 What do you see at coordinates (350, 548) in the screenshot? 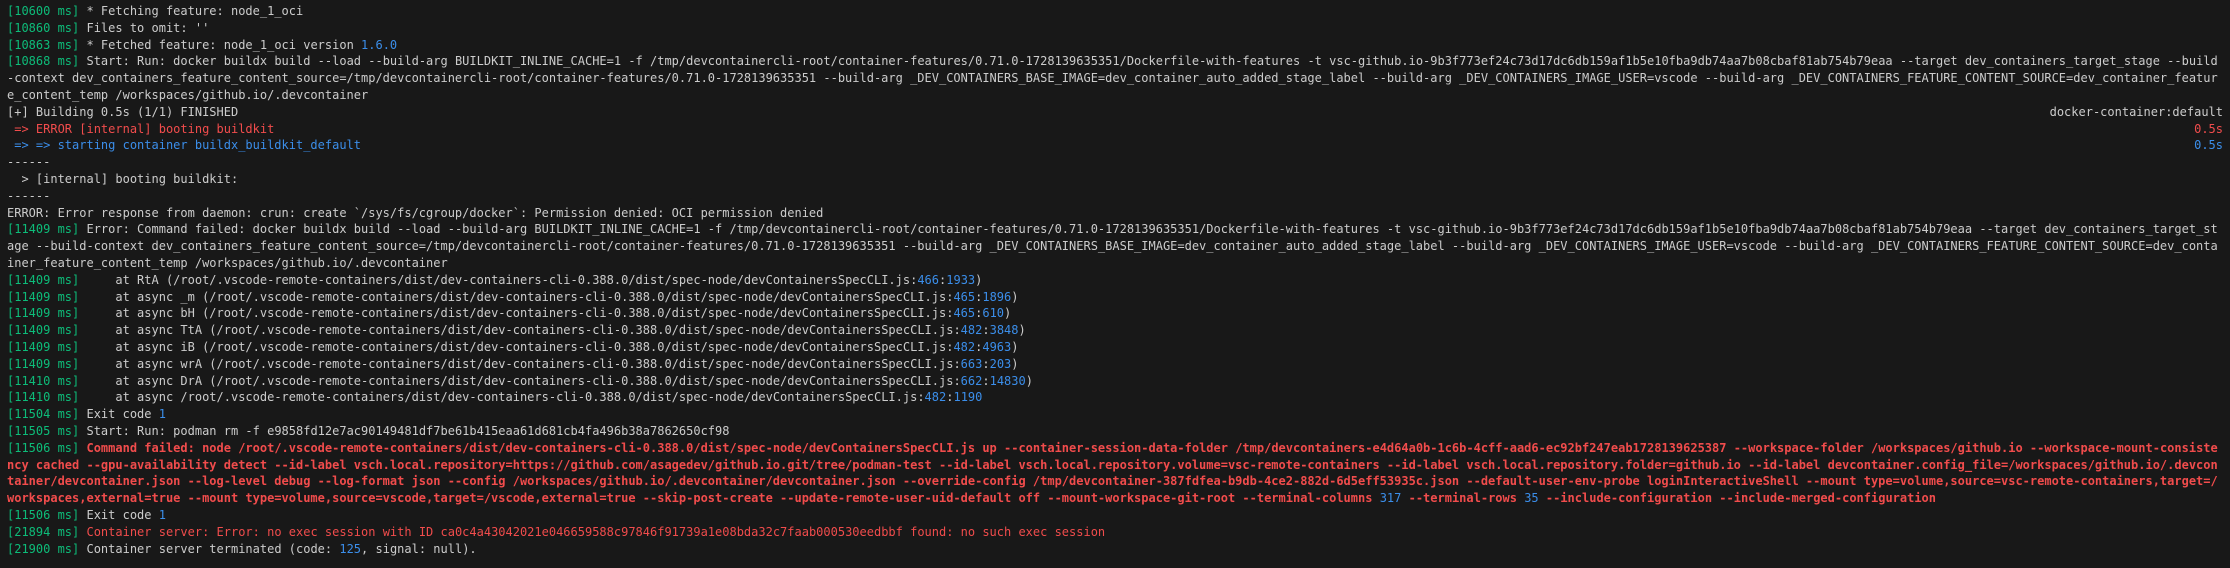
I see `log-text: 125` at bounding box center [350, 548].